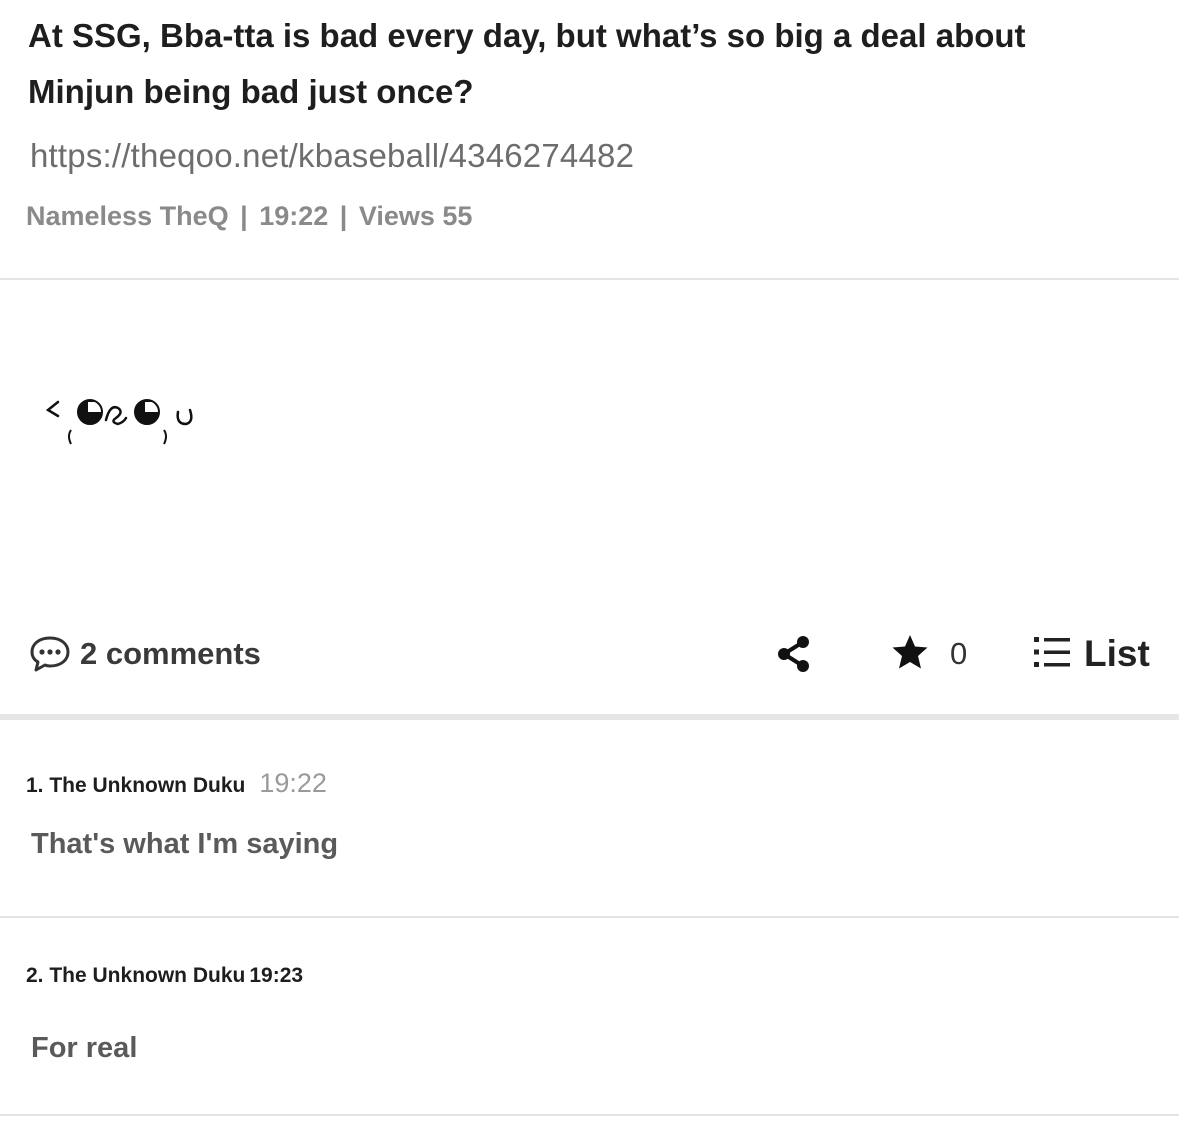  I want to click on comment-time: 19:22, so click(293, 783).